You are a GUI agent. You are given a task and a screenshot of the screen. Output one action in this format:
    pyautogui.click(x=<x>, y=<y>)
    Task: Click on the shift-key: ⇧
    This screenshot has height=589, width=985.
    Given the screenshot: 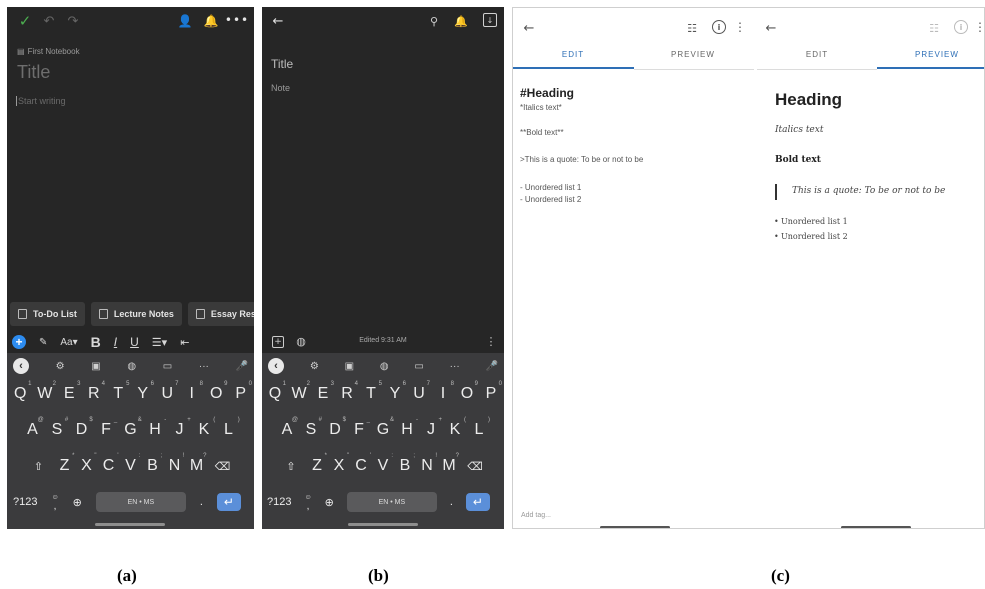 What is the action you would take?
    pyautogui.click(x=291, y=466)
    